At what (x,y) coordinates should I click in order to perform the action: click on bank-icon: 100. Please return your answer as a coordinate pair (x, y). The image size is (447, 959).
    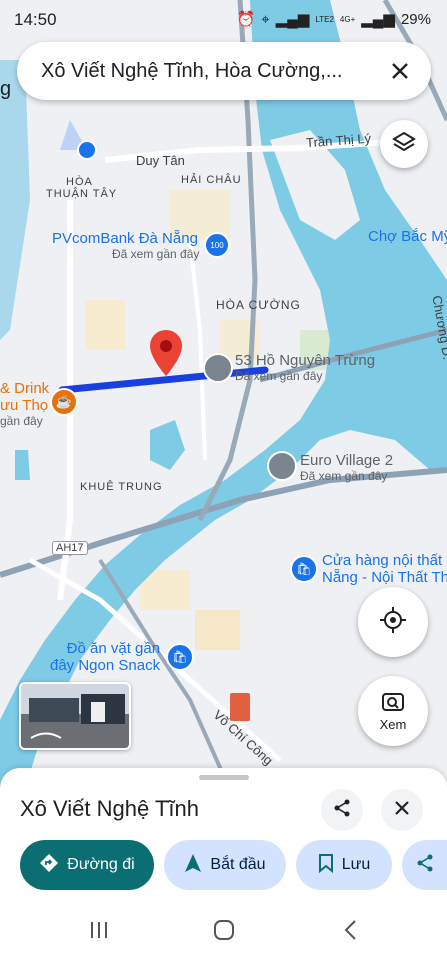
    Looking at the image, I should click on (217, 245).